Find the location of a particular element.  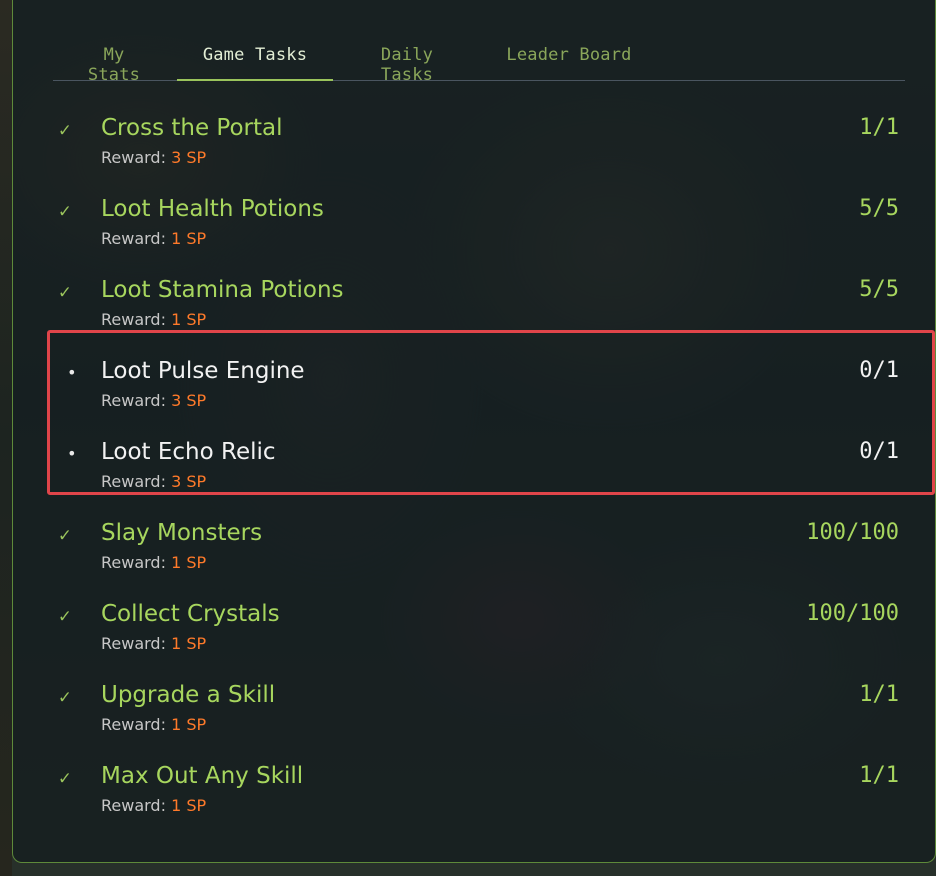

task-title: Collect Crystals is located at coordinates (190, 614).